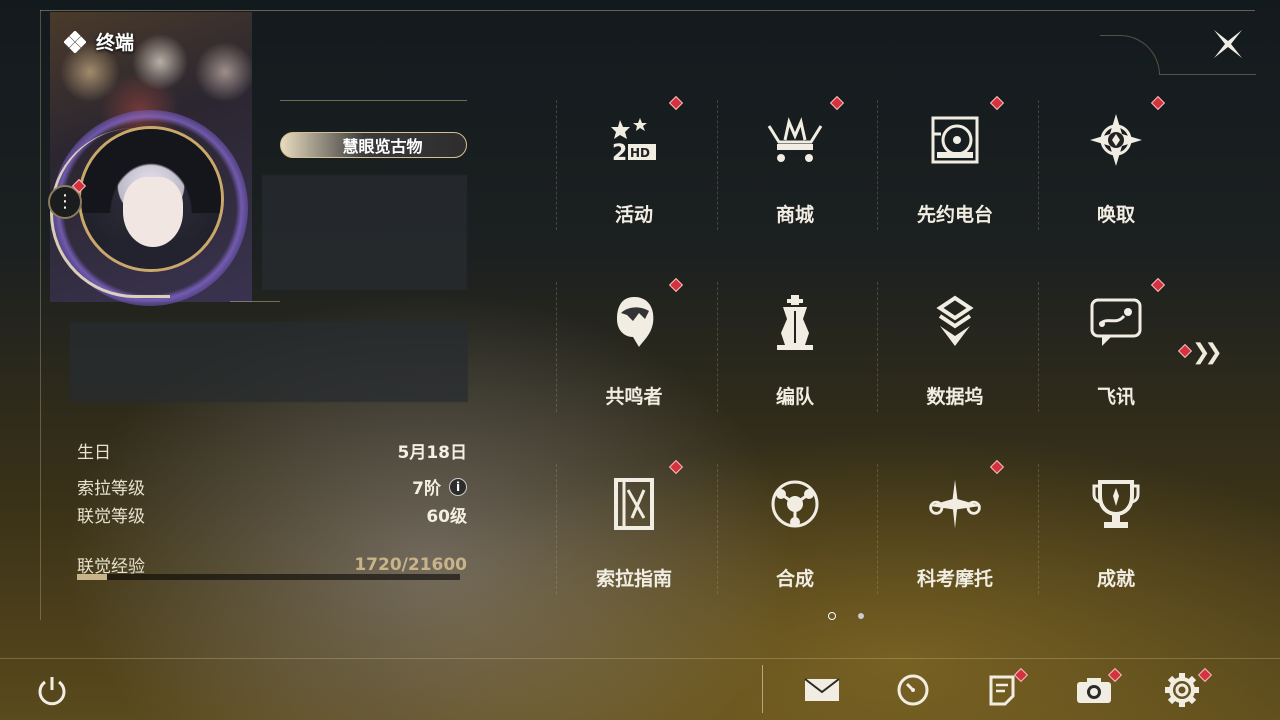 The height and width of the screenshot is (720, 1280). I want to click on menu-item-guidebook: 索拉指南, so click(625, 531).